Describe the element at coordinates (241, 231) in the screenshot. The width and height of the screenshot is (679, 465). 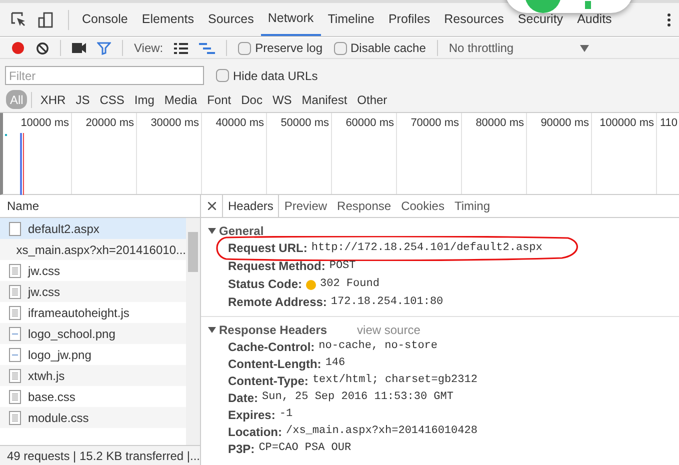
I see `section-title: General` at that location.